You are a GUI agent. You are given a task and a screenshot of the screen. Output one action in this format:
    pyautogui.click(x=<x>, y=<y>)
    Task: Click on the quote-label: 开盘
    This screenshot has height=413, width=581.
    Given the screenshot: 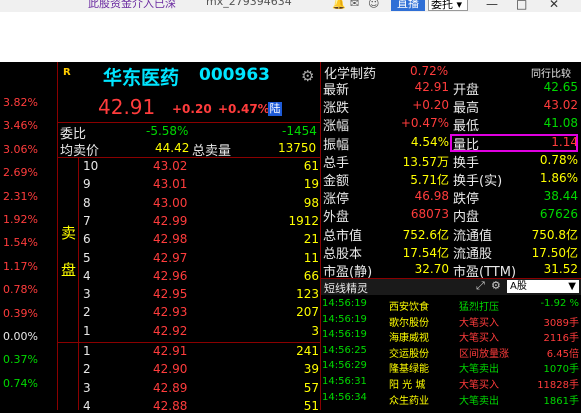 What is the action you would take?
    pyautogui.click(x=466, y=90)
    